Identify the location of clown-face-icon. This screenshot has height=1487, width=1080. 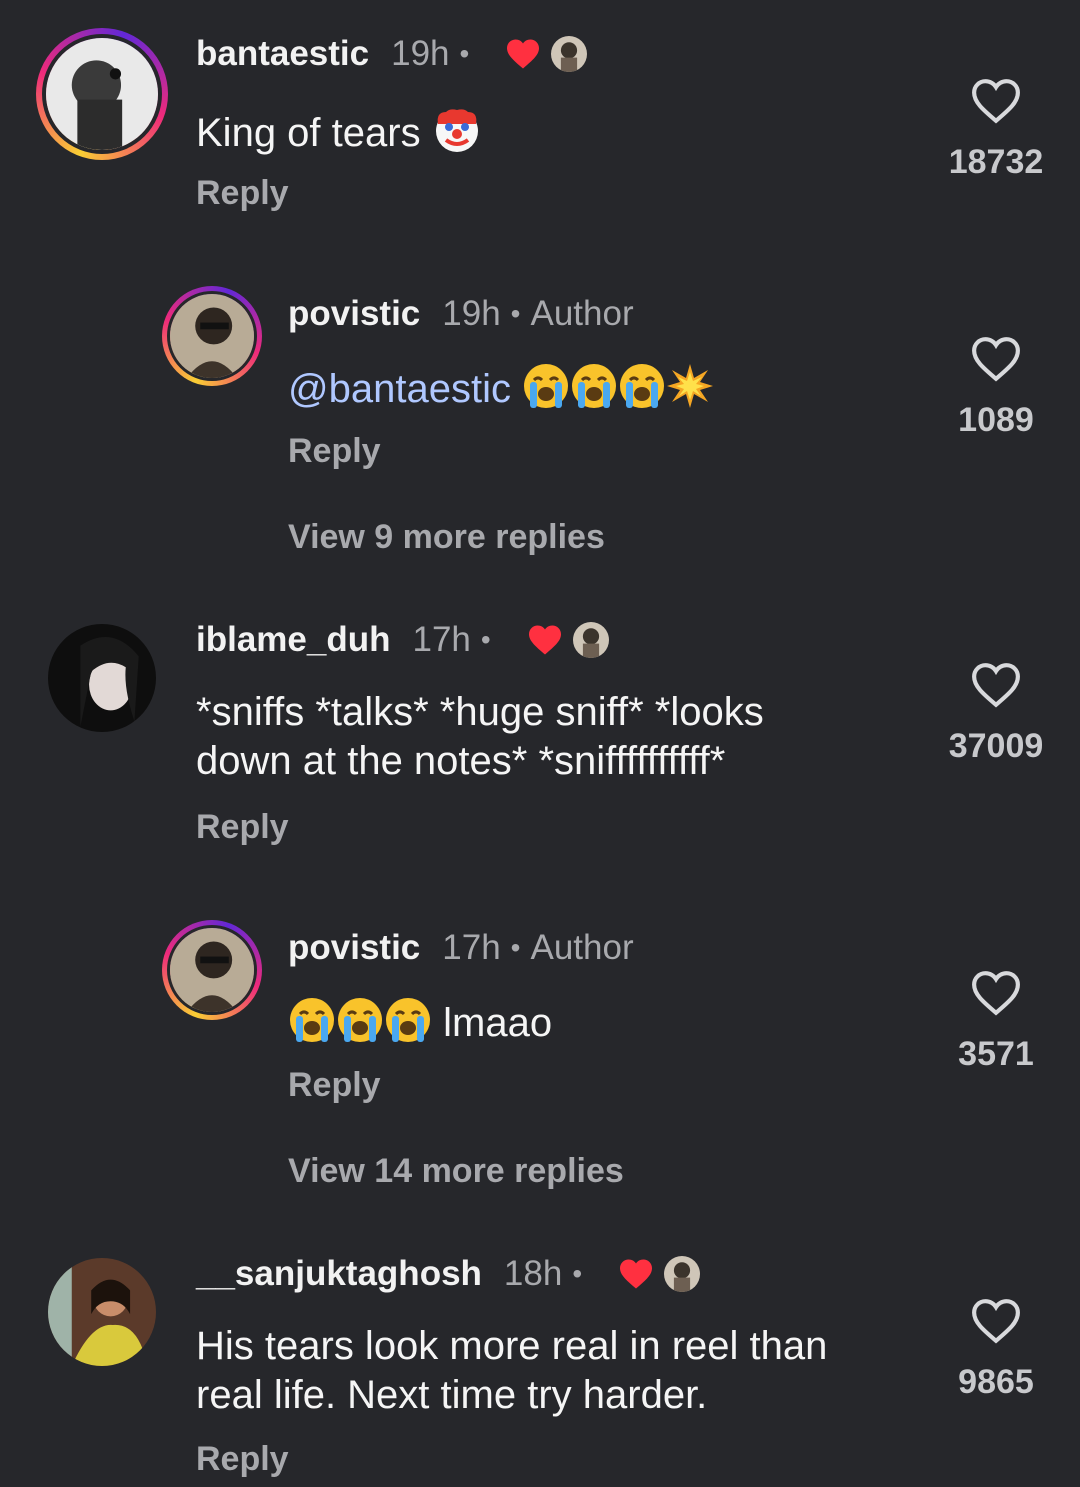
(457, 135).